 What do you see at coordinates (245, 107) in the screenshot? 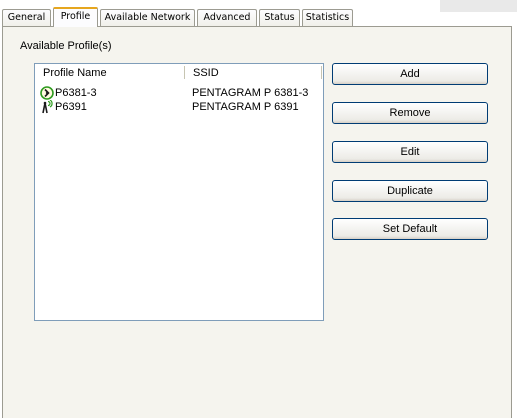
I see `profile-ssid: PENTAGRAM P 6391` at bounding box center [245, 107].